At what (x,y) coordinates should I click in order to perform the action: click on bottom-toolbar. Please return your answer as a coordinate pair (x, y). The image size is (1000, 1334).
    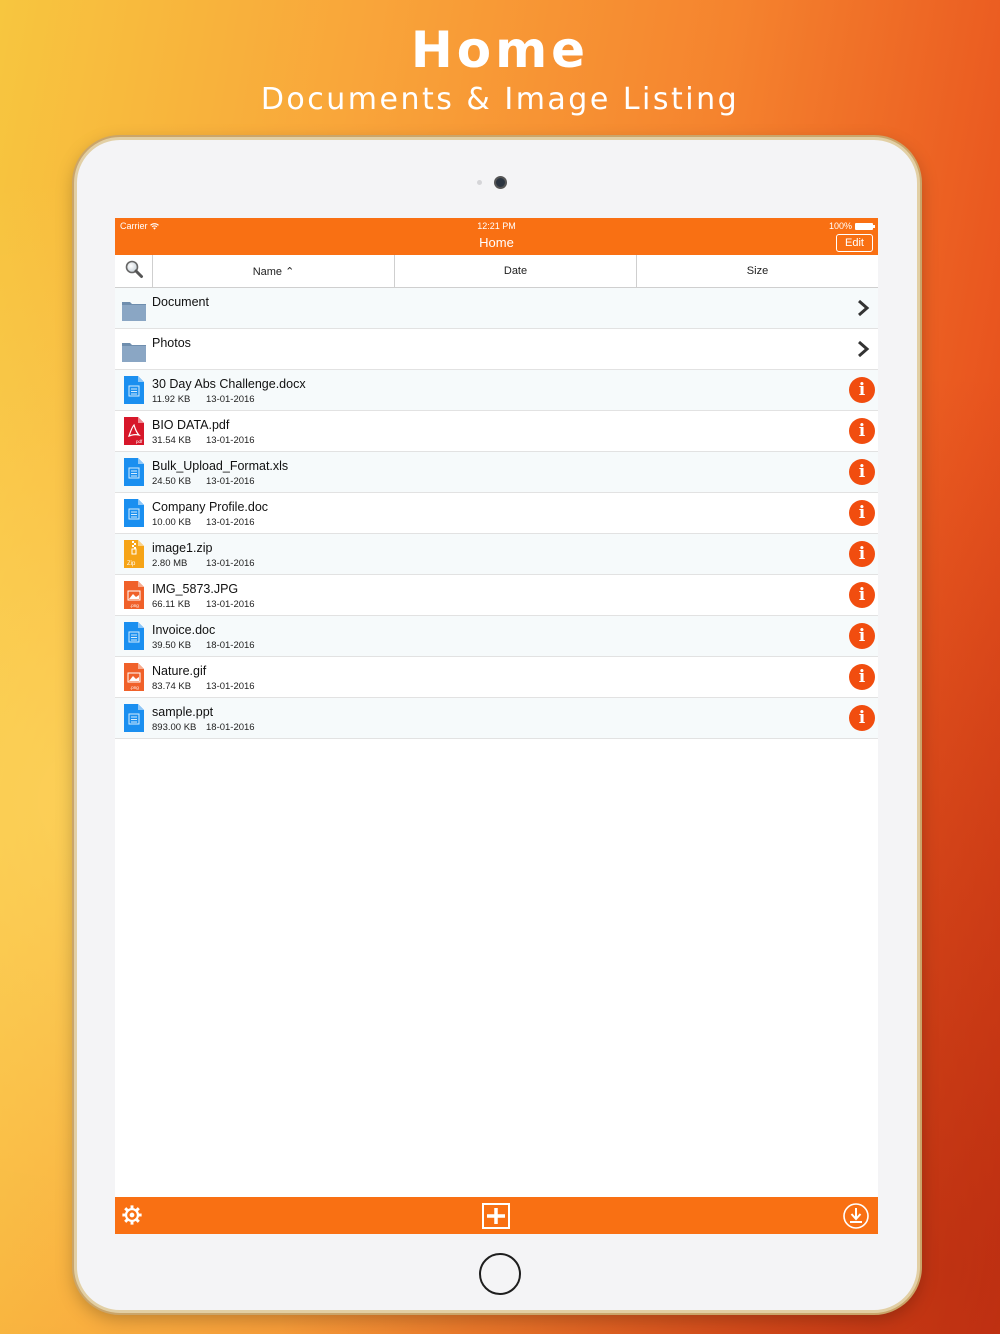
    Looking at the image, I should click on (496, 1215).